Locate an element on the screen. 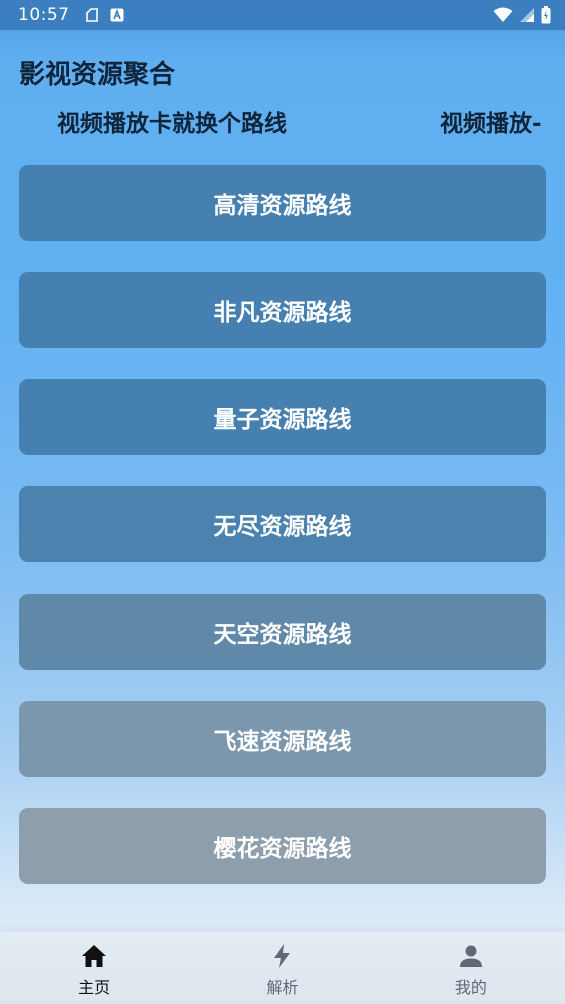 The height and width of the screenshot is (1004, 565). nav-label-mine: 我的 is located at coordinates (470, 987).